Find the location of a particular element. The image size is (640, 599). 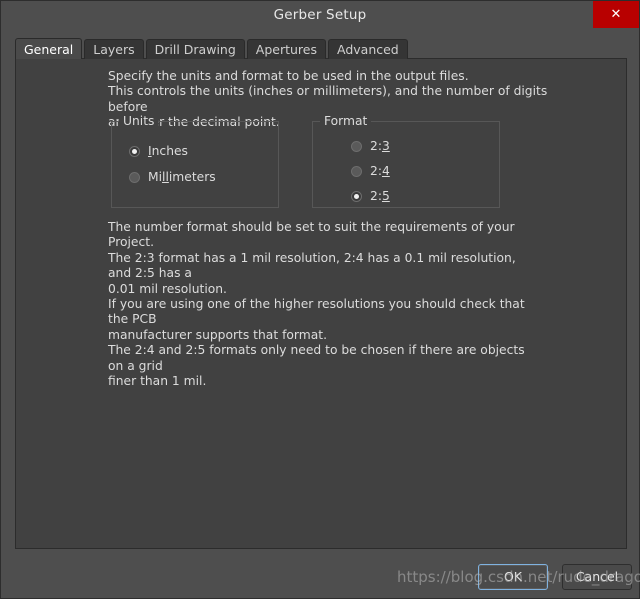

radio-format-2-5: 2:5 is located at coordinates (370, 196).